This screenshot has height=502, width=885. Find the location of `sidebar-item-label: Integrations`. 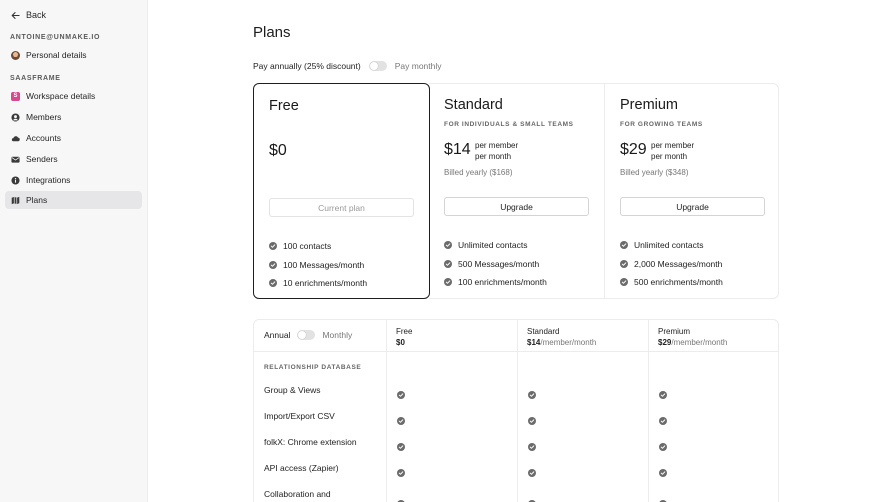

sidebar-item-label: Integrations is located at coordinates (48, 180).